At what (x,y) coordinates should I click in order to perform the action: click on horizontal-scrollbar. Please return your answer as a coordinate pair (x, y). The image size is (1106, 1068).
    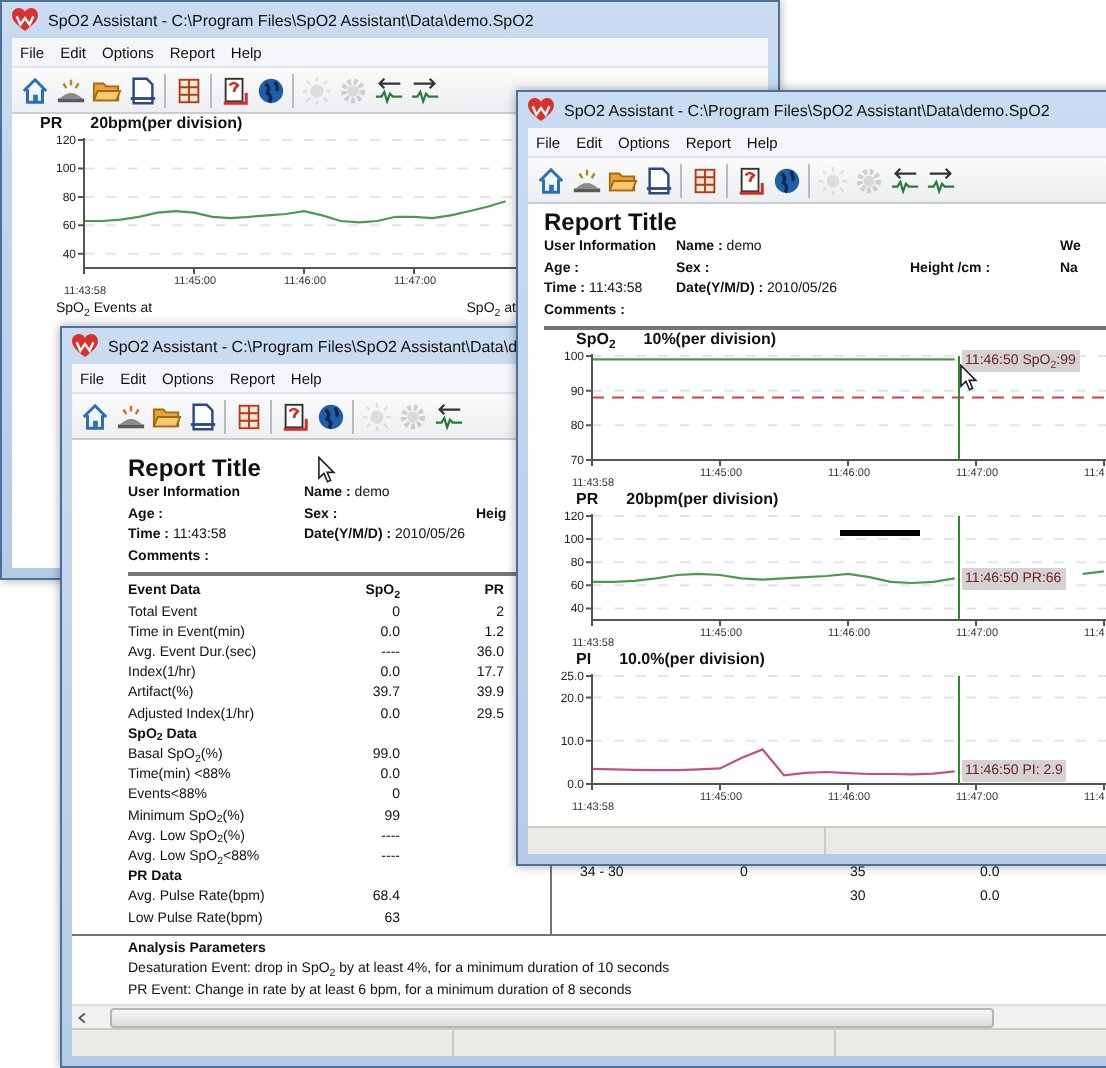
    Looking at the image, I should click on (589, 1016).